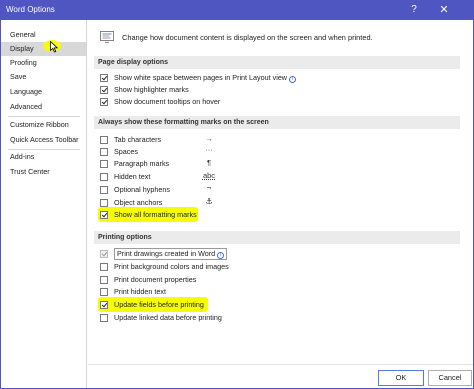 The image size is (474, 389). What do you see at coordinates (209, 138) in the screenshot?
I see `tab-mark-symbol: →` at bounding box center [209, 138].